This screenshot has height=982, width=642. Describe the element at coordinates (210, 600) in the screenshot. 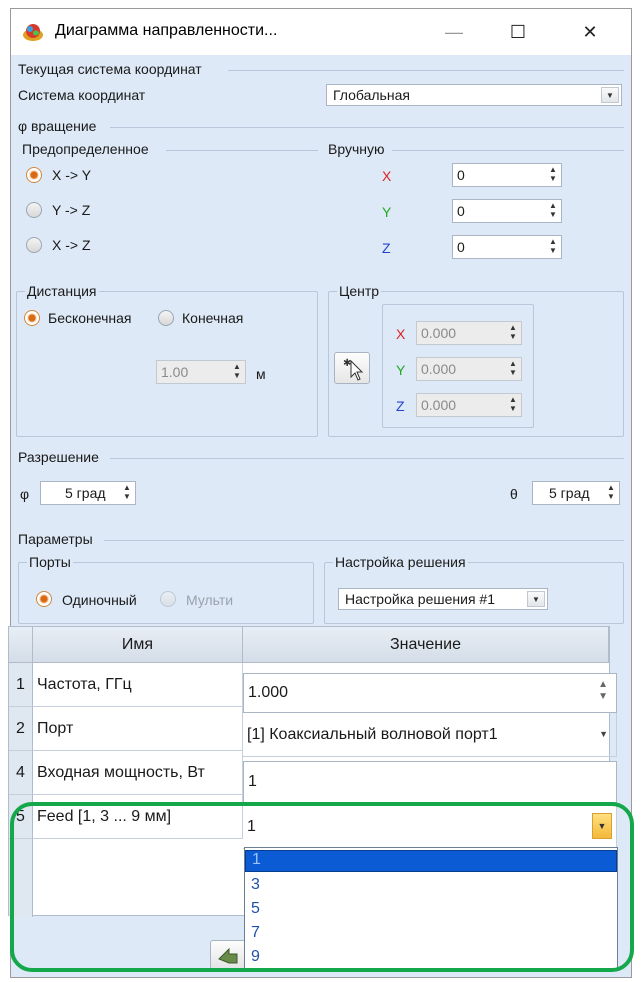

I see `ports-multi-label: Мульти` at that location.